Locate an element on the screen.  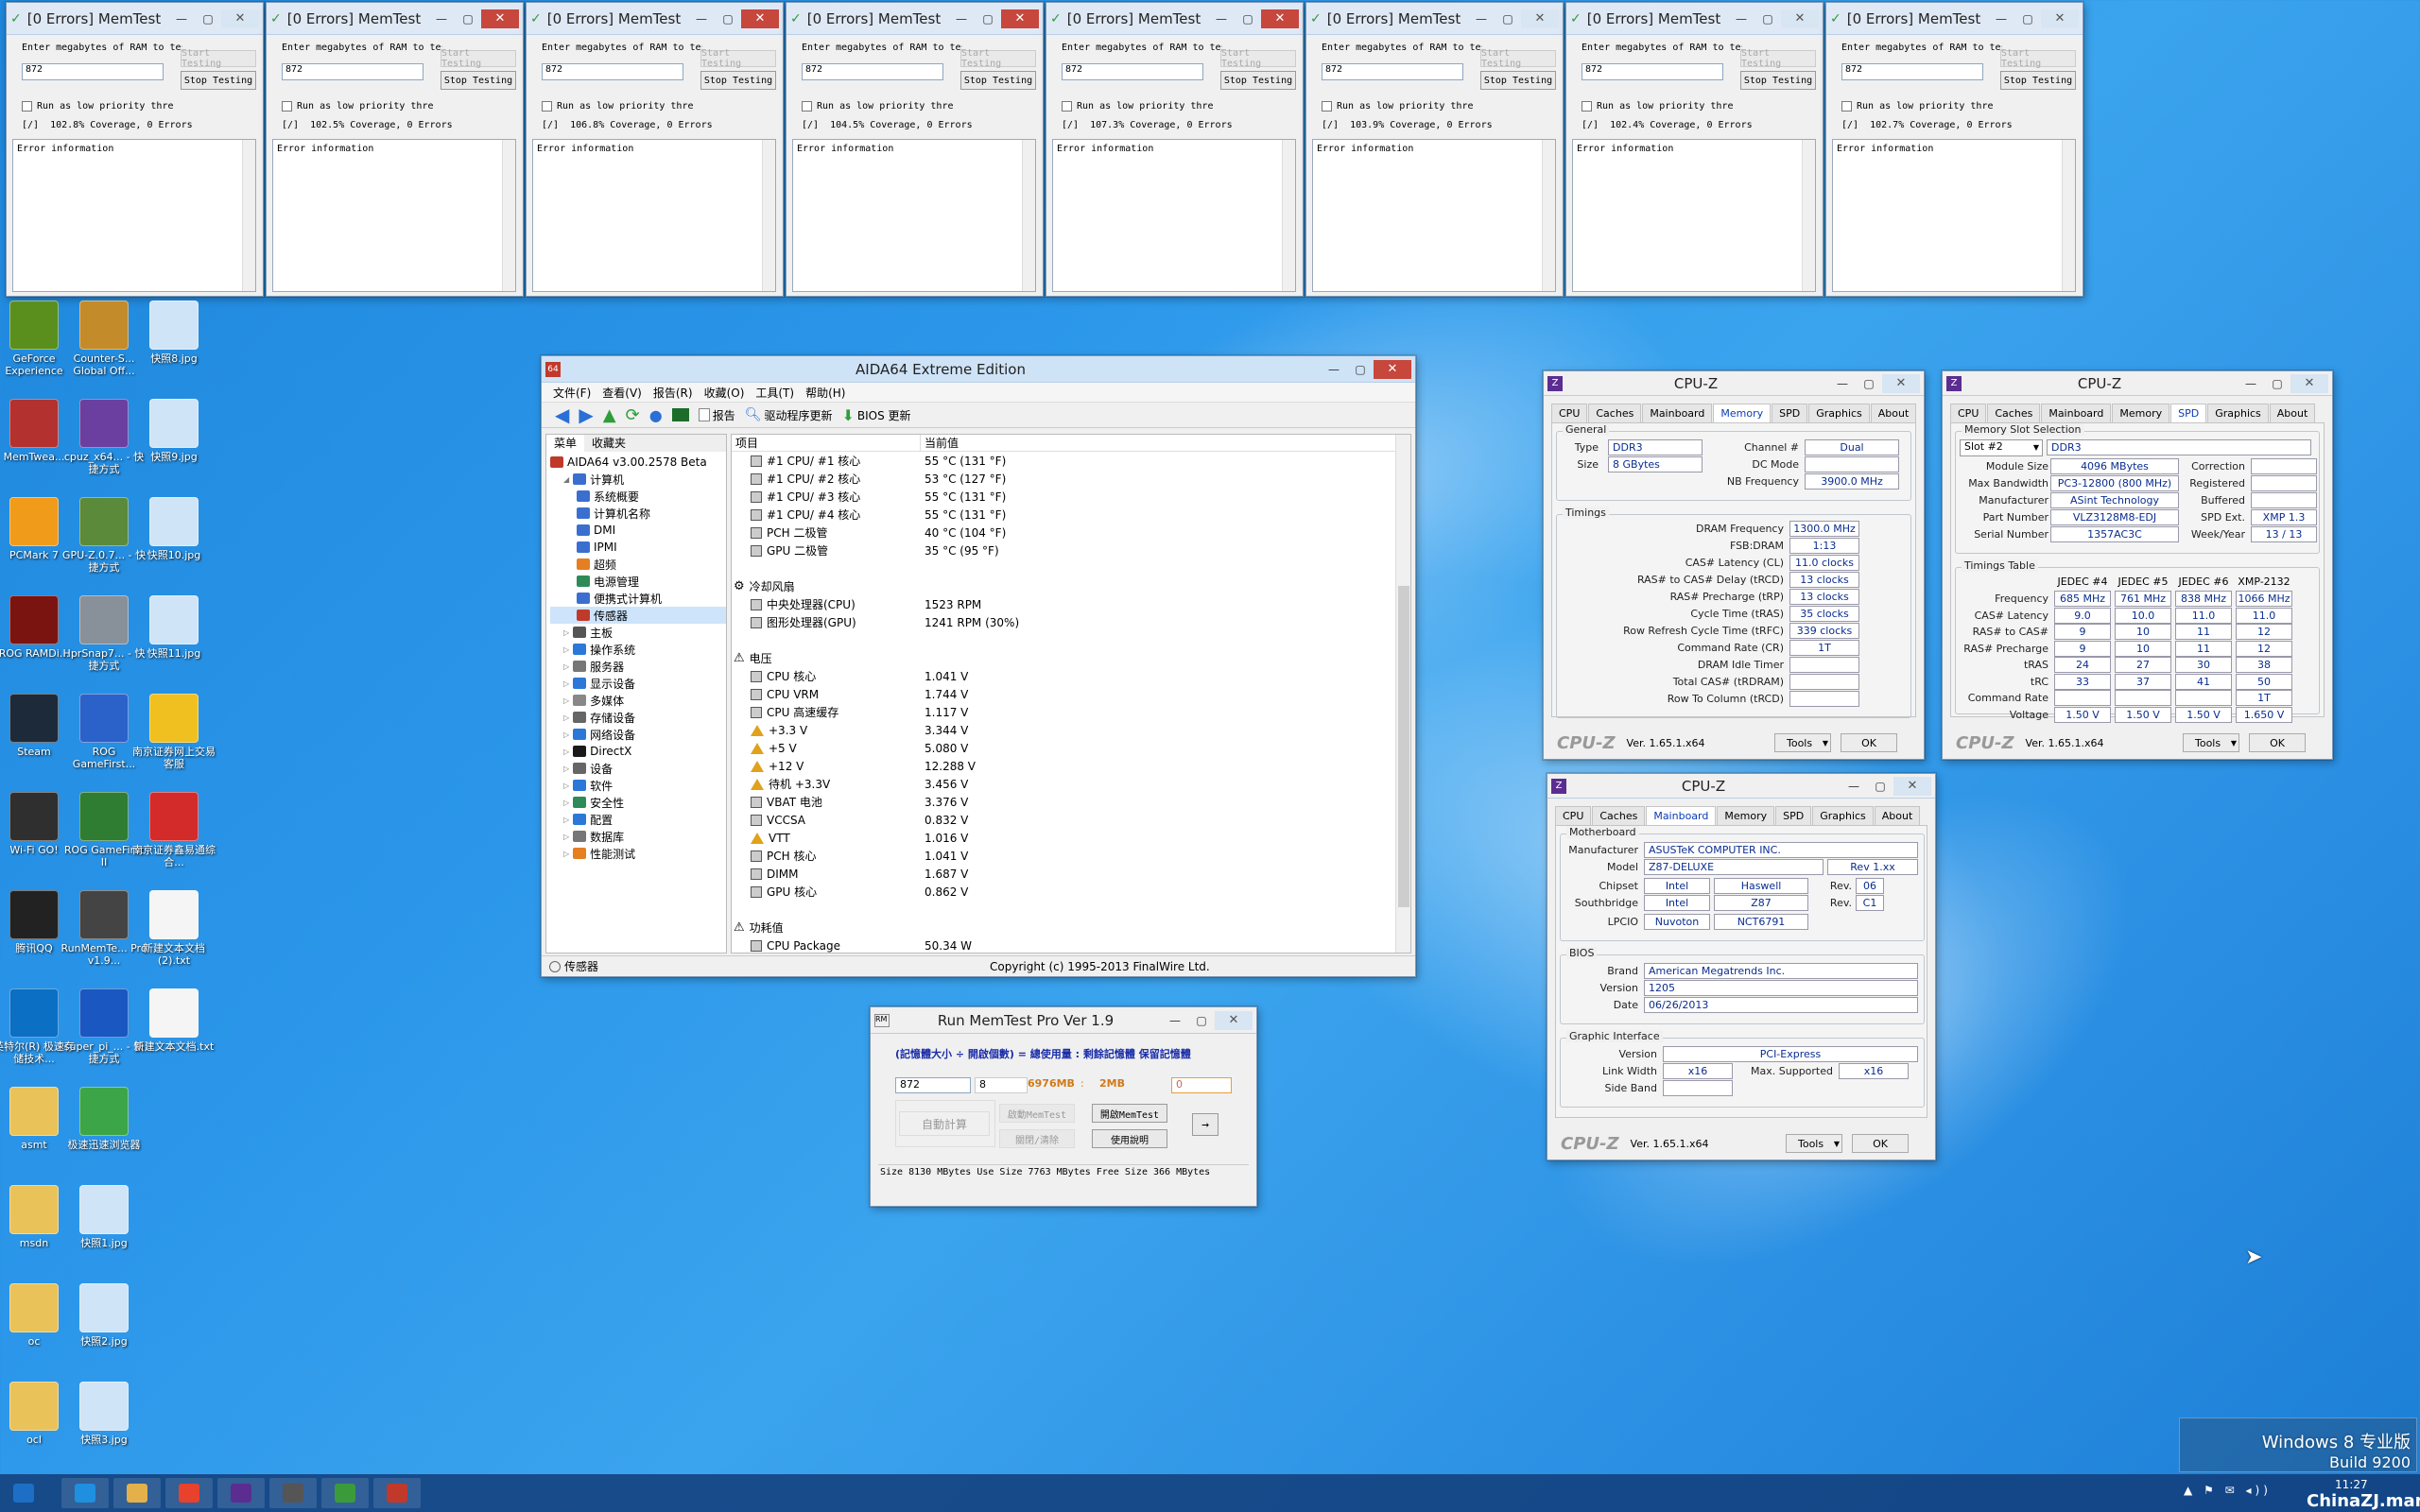
tools-dropdown: Tools ▼ is located at coordinates (2211, 742).